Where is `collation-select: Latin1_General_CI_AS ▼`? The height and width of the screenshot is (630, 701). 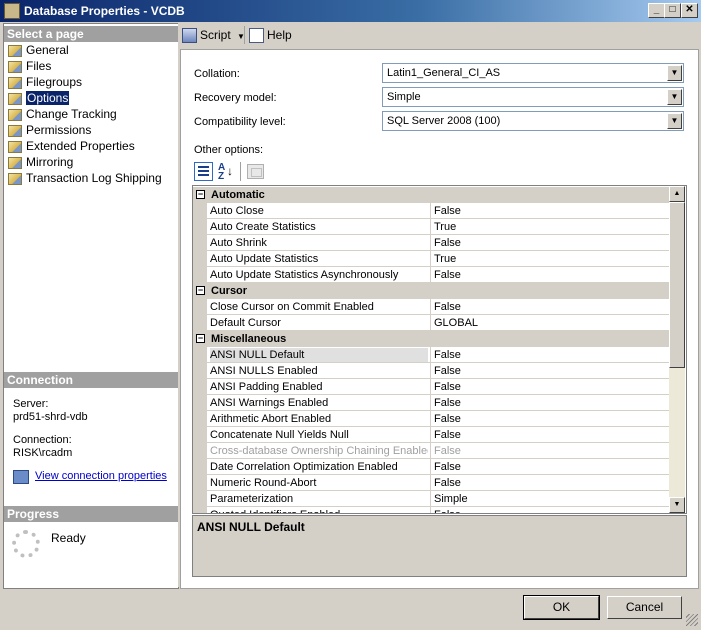
collation-select: Latin1_General_CI_AS ▼ is located at coordinates (533, 73).